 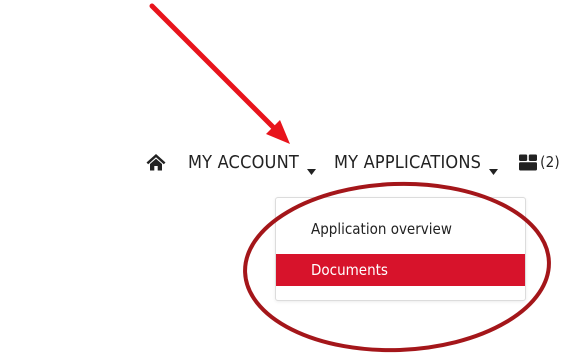 I want to click on my-account-menu: MY ACCOUNT, so click(x=252, y=163).